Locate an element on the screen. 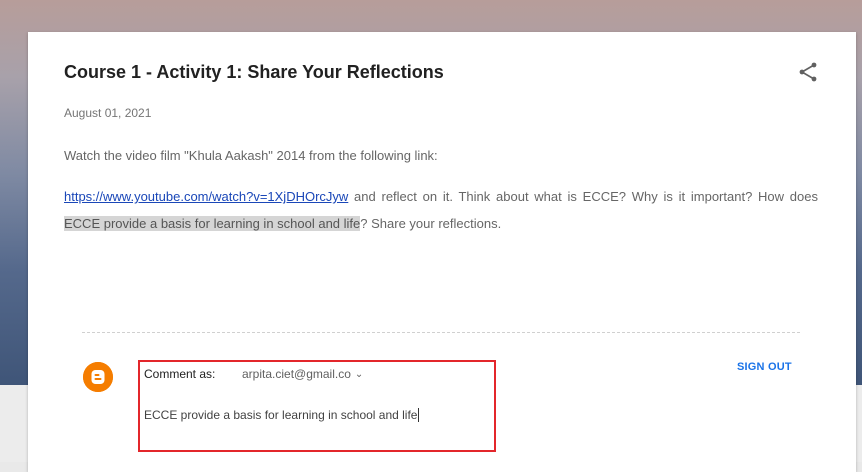 Image resolution: width=862 pixels, height=472 pixels. blogger-icon is located at coordinates (98, 377).